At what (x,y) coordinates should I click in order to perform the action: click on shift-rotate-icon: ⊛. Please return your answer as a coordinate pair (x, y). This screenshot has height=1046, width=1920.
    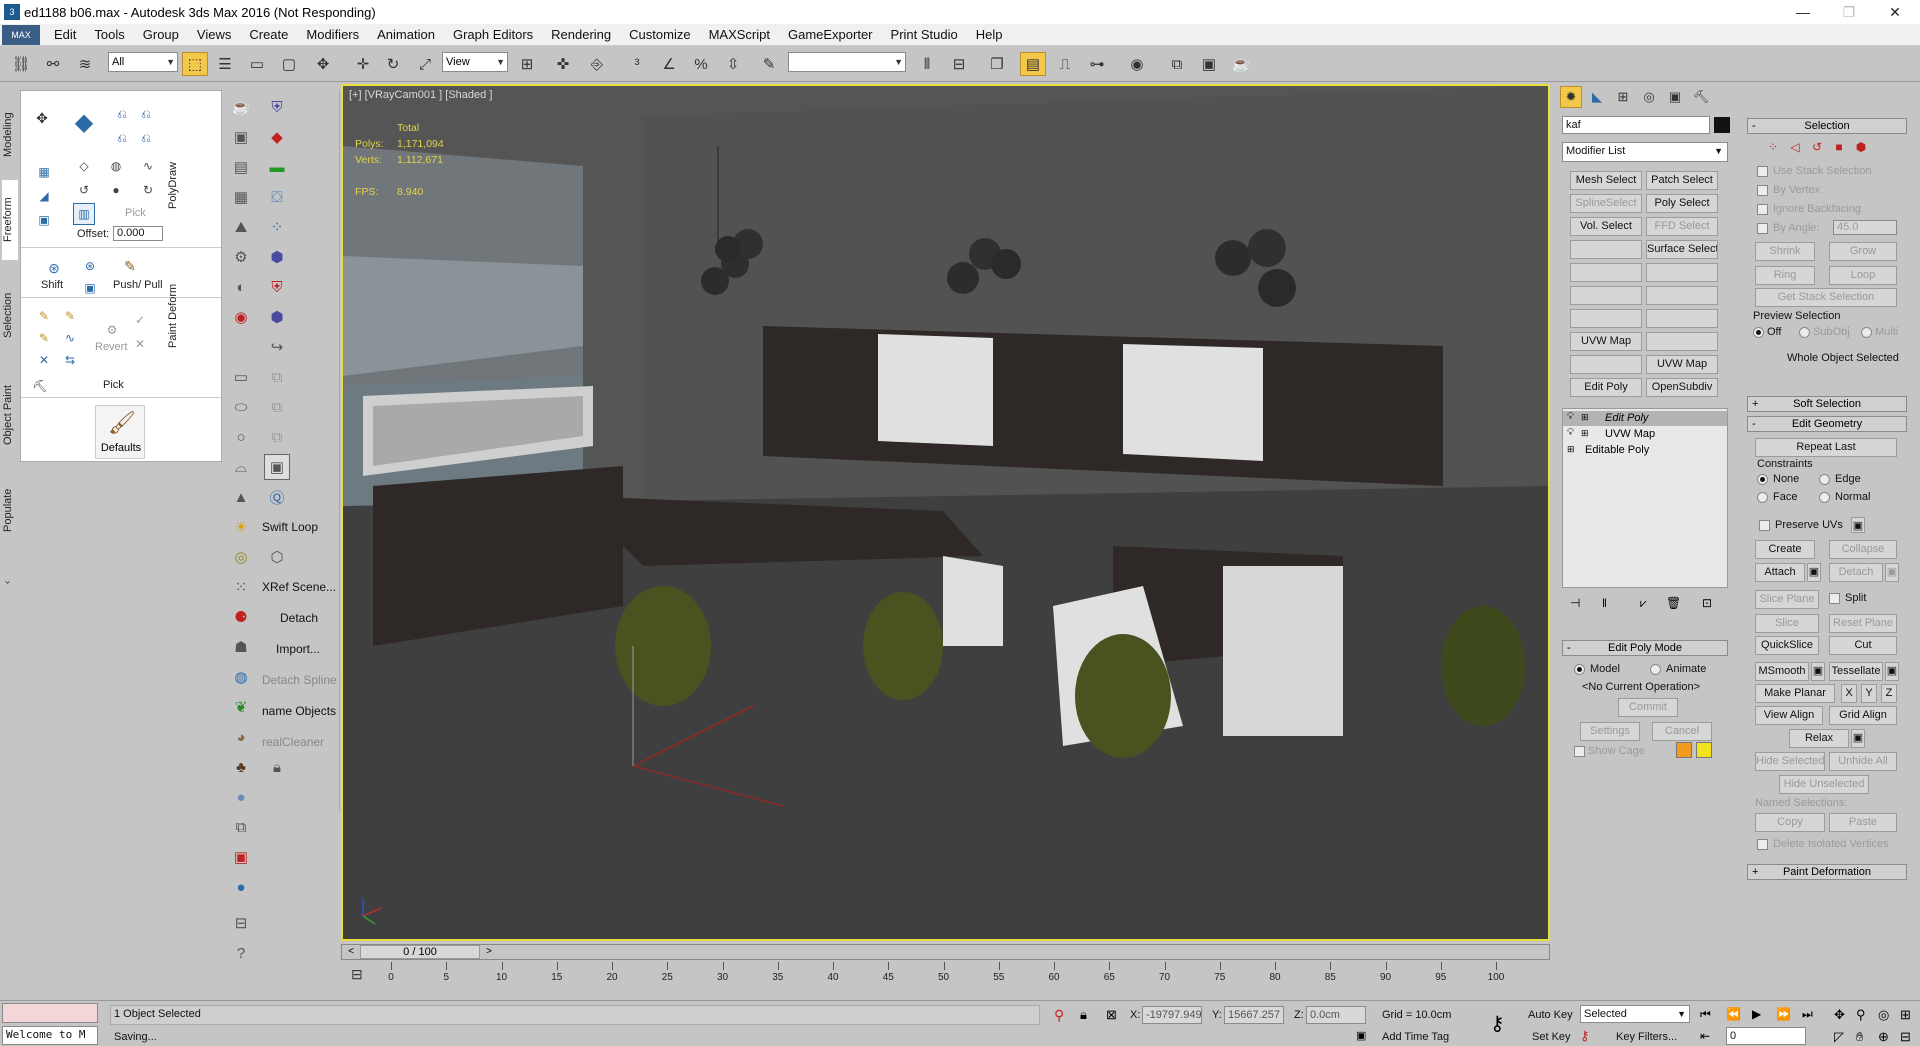
    Looking at the image, I should click on (90, 266).